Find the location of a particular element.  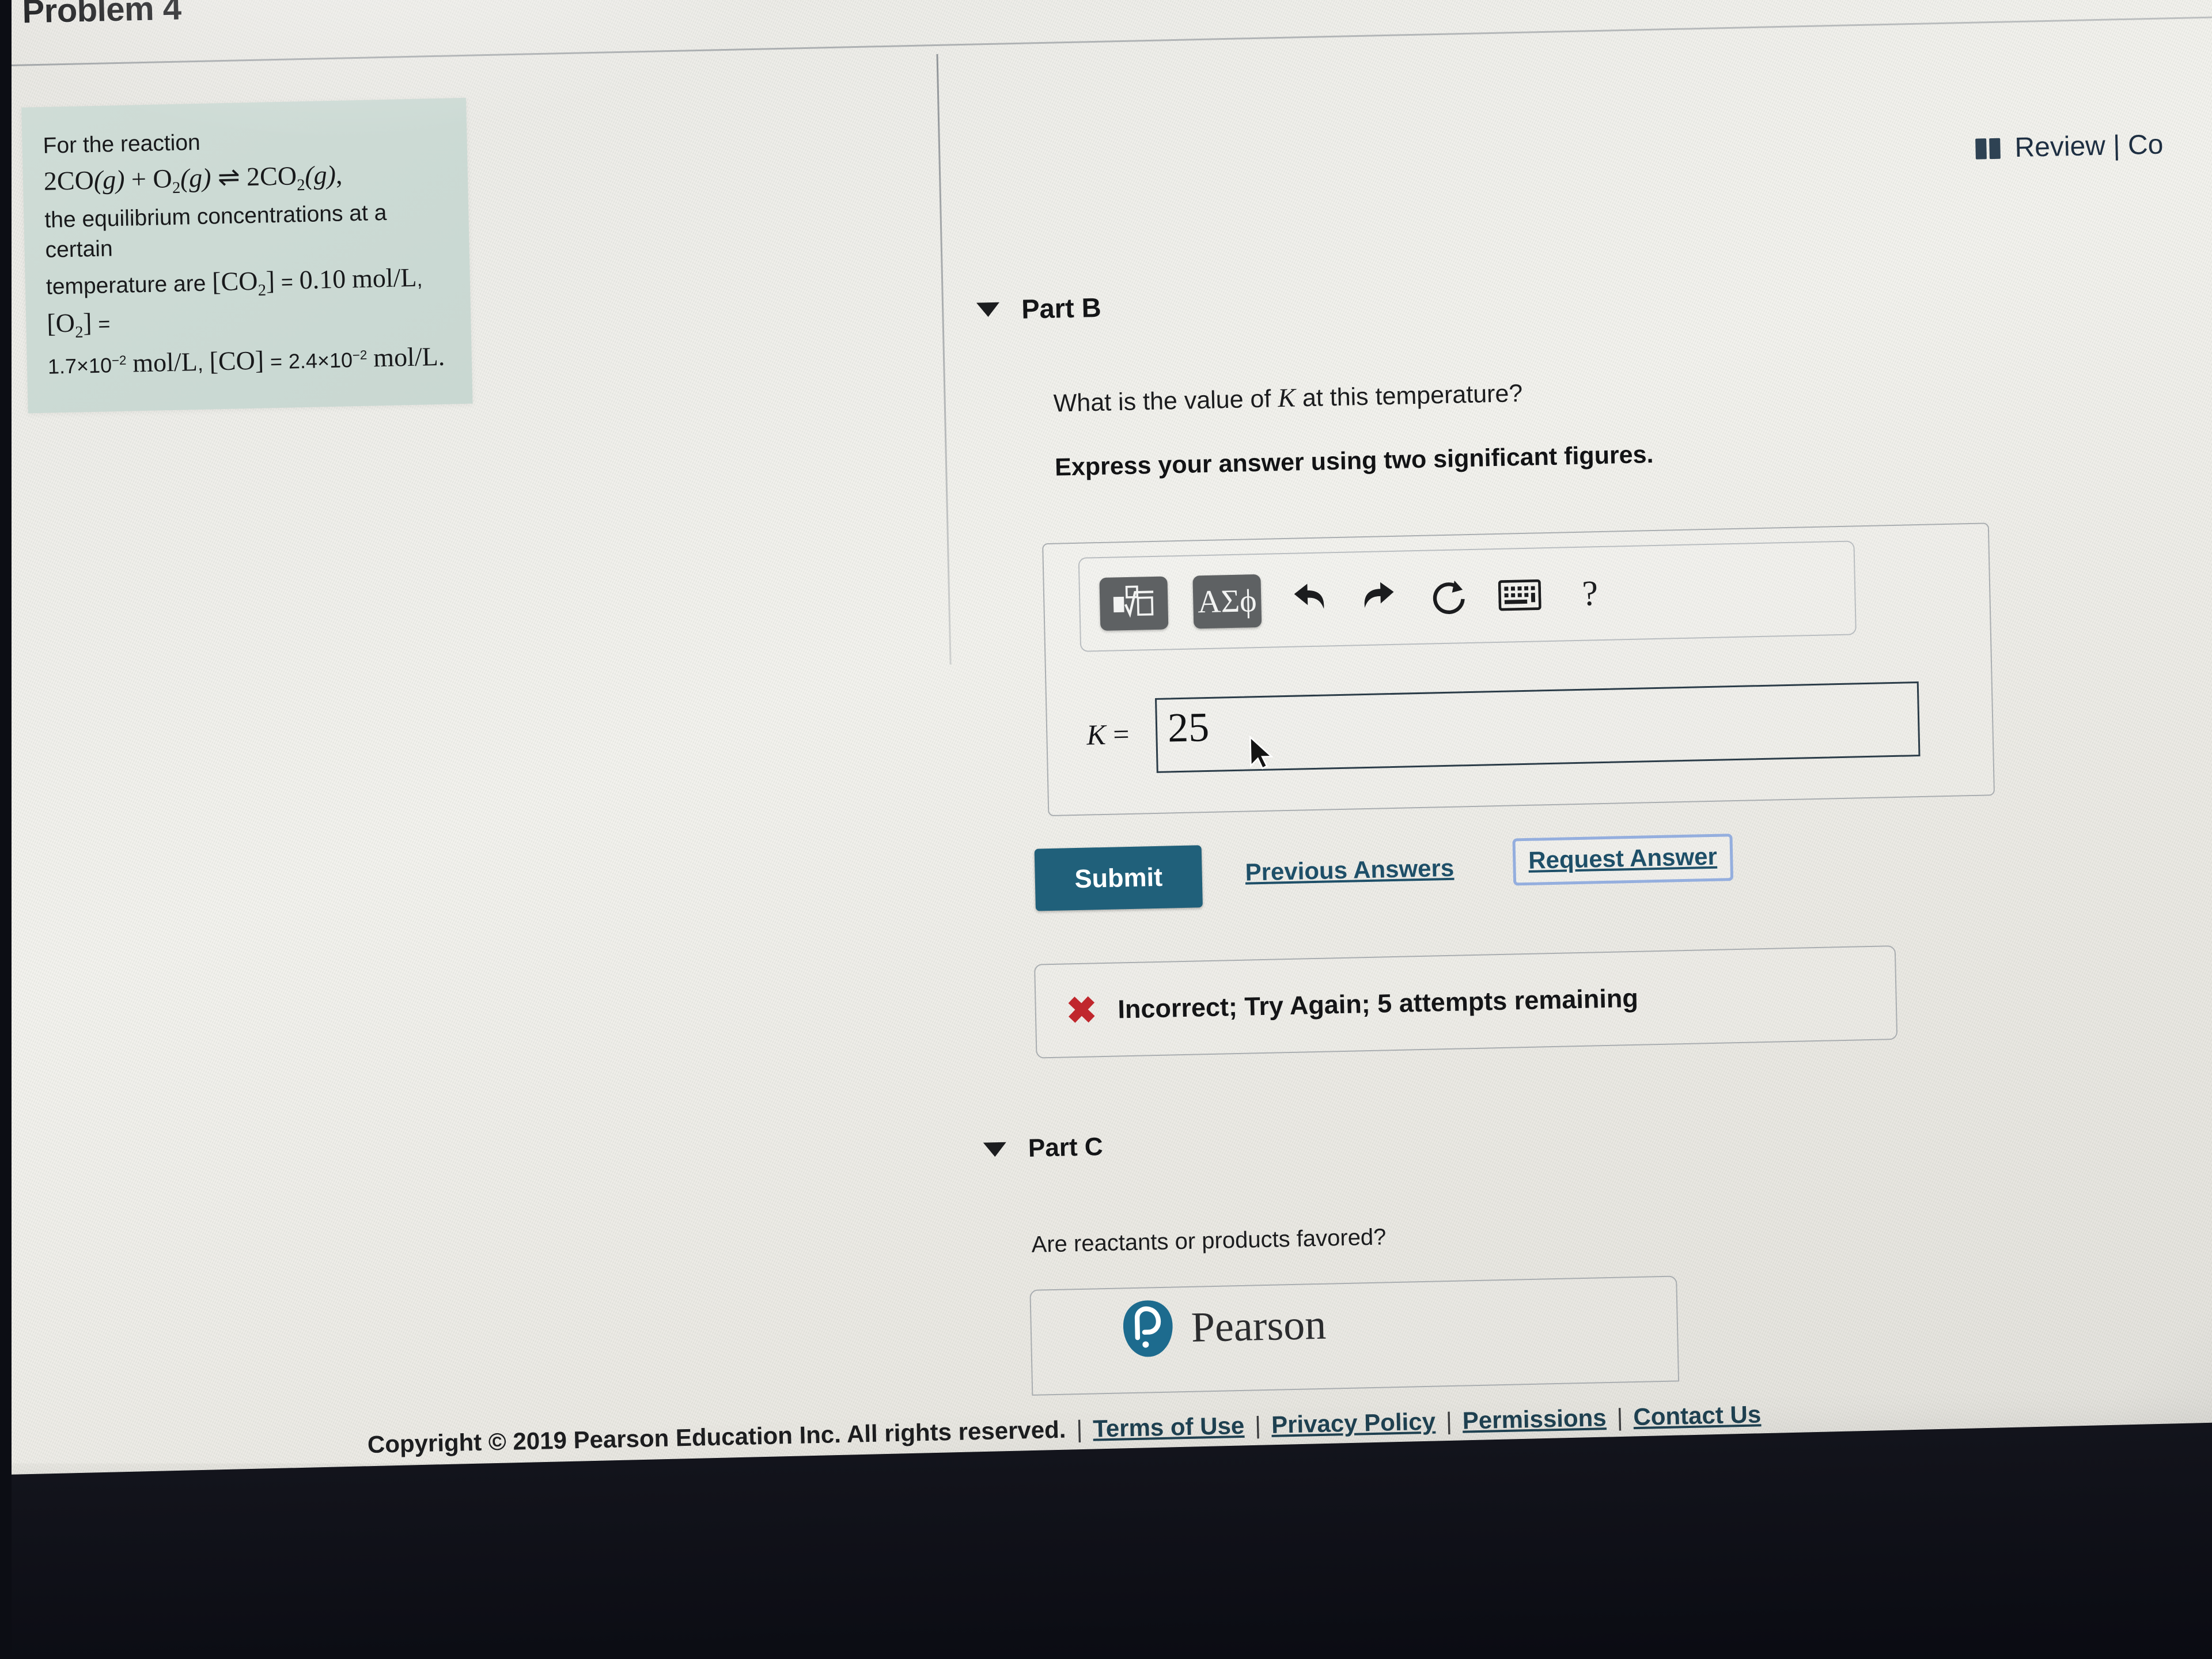

keyboard-icon is located at coordinates (1520, 595).